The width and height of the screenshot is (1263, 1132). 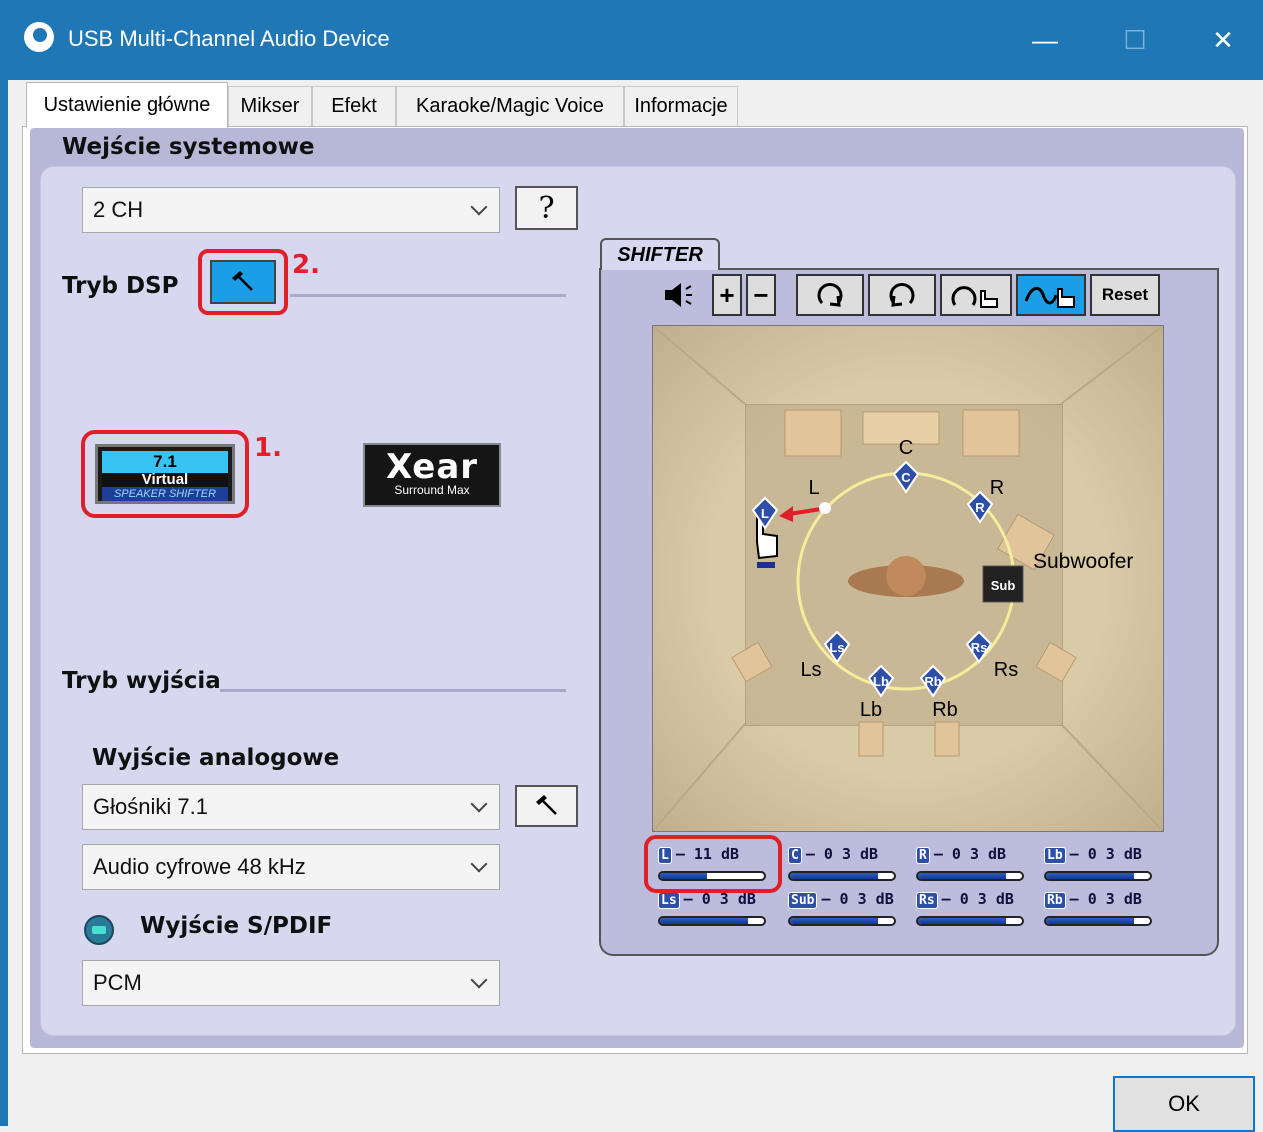 I want to click on badge-label: R, so click(x=980, y=507).